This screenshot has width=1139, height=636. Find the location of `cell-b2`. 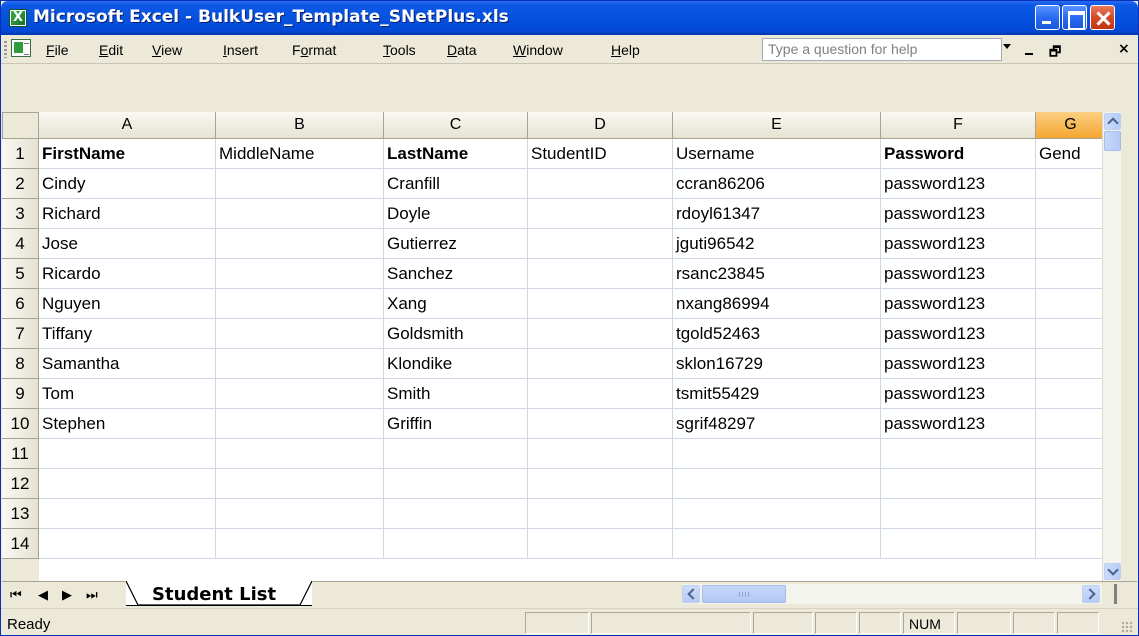

cell-b2 is located at coordinates (300, 184).